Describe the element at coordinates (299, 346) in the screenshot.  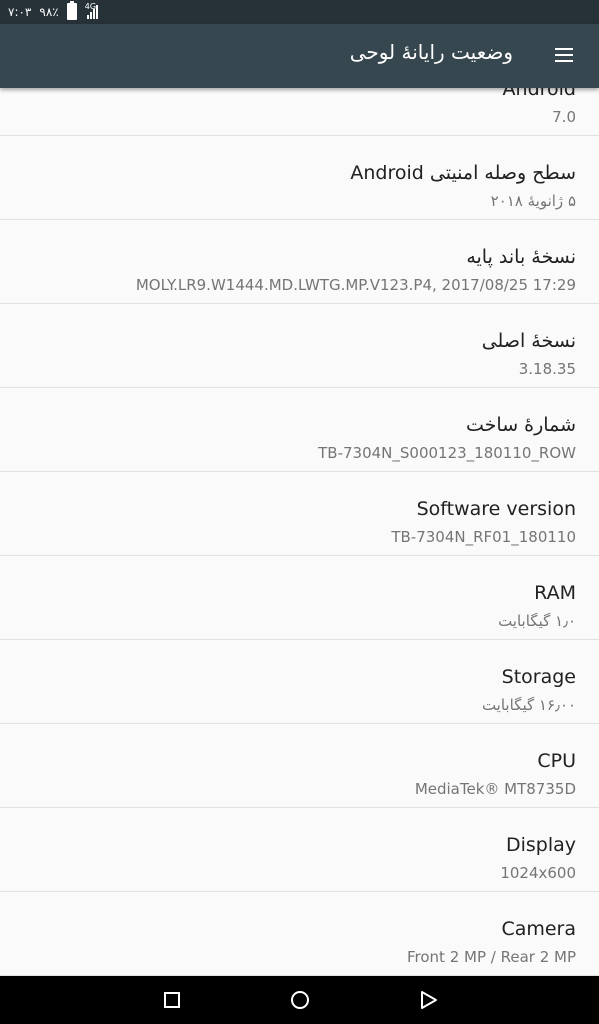
I see `list-item-kernel: نسخهٔ اصلی 3.18.35` at that location.